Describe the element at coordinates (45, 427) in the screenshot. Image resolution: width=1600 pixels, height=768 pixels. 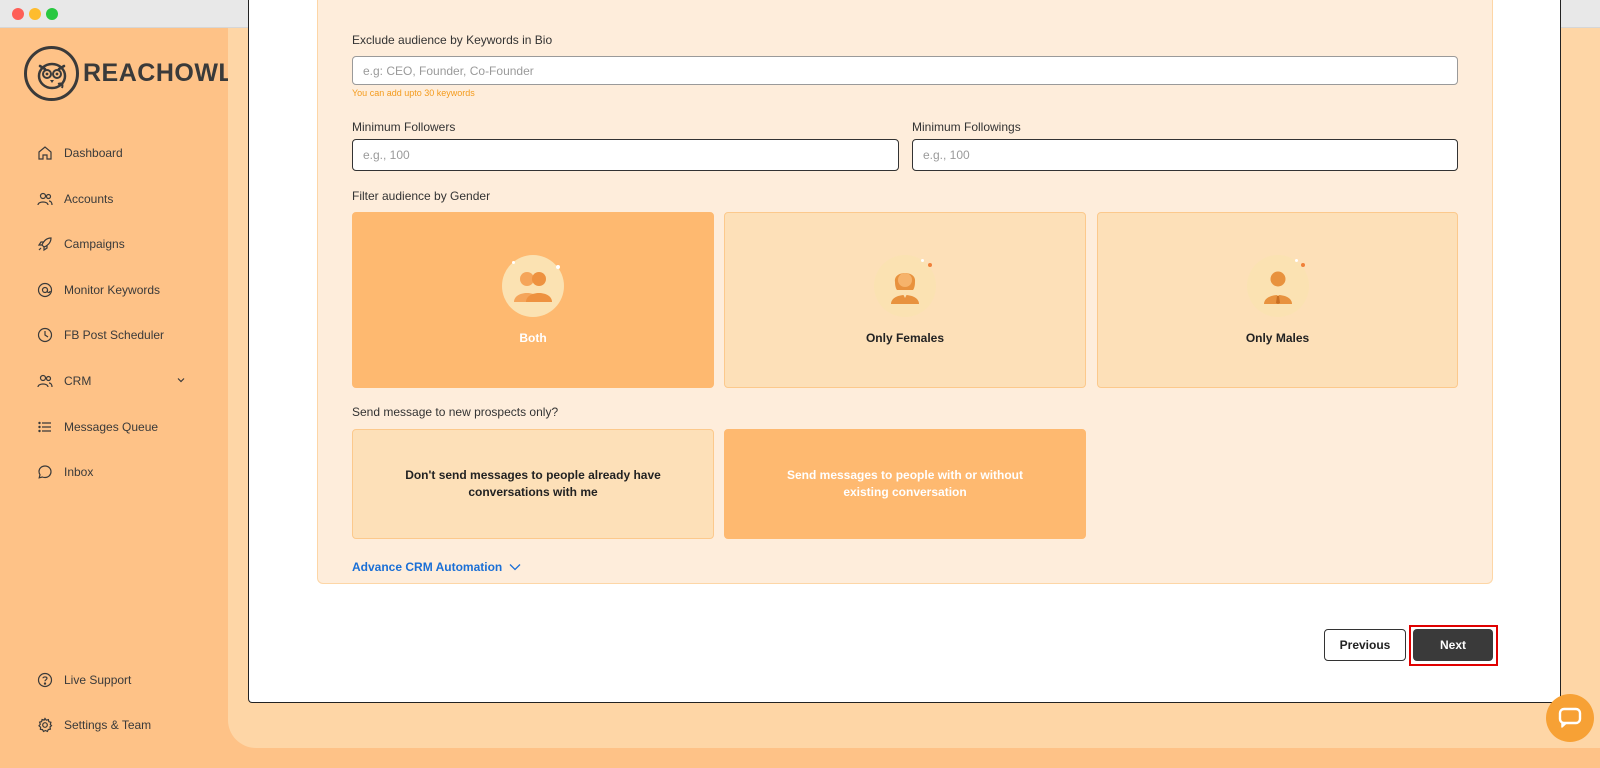
I see `list-icon` at that location.